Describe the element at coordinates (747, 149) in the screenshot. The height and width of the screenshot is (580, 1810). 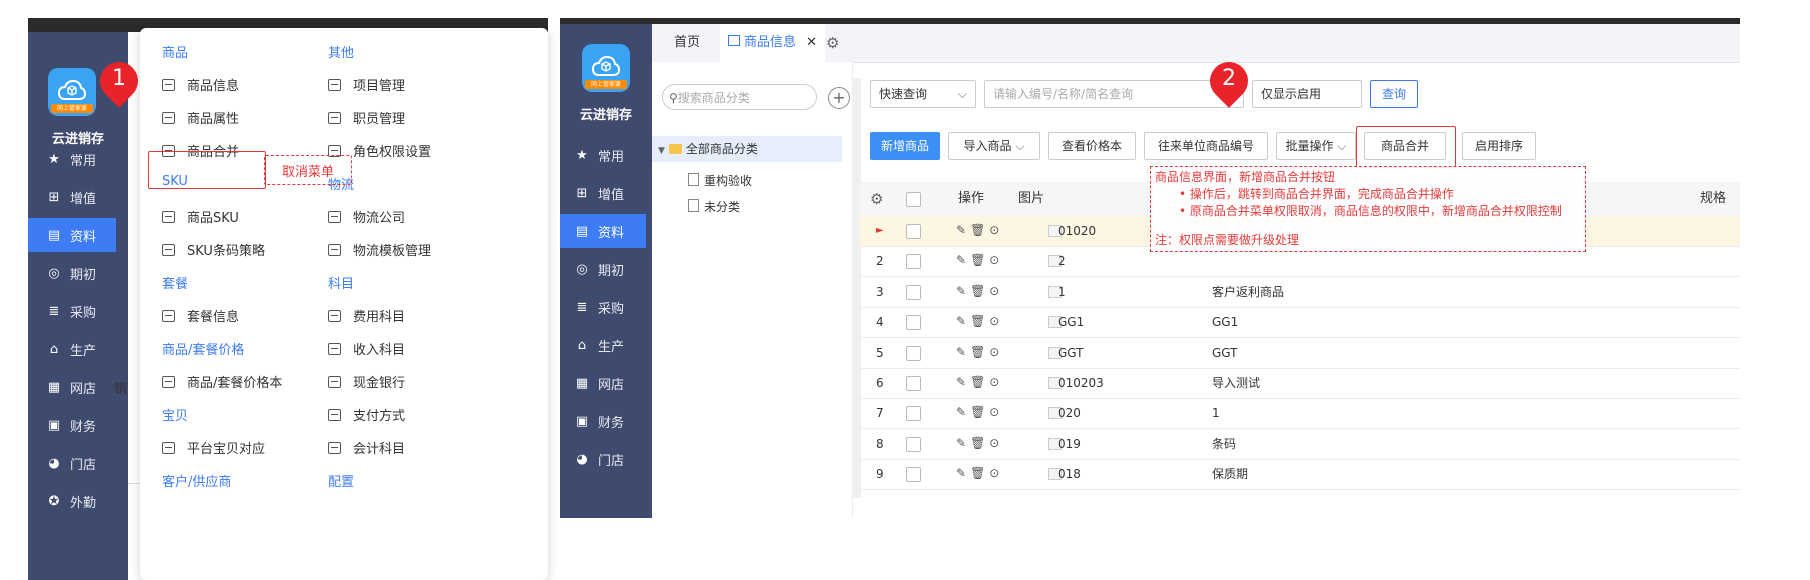
I see `tree-root: ▼ 全部商品分类` at that location.